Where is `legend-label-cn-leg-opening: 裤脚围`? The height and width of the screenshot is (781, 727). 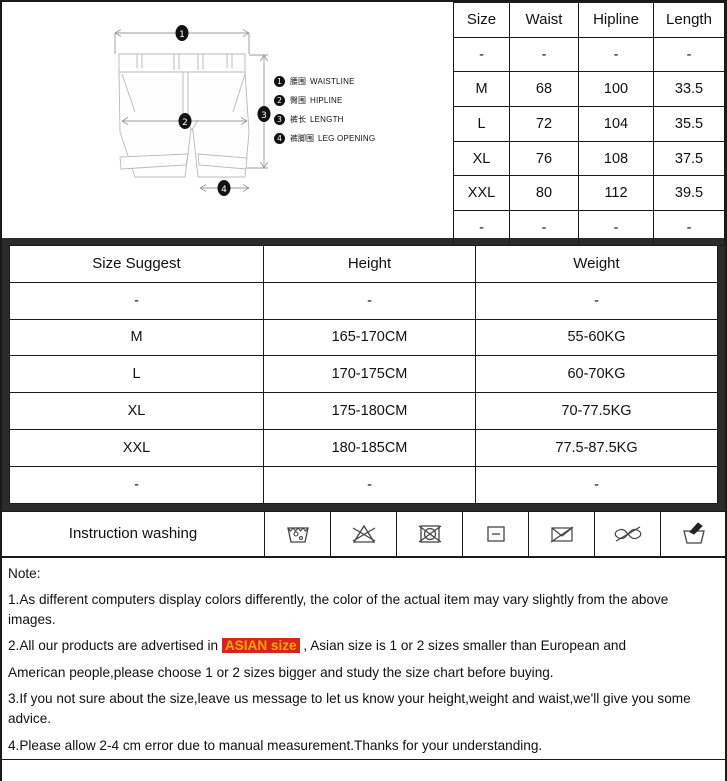
legend-label-cn-leg-opening: 裤脚围 is located at coordinates (302, 138).